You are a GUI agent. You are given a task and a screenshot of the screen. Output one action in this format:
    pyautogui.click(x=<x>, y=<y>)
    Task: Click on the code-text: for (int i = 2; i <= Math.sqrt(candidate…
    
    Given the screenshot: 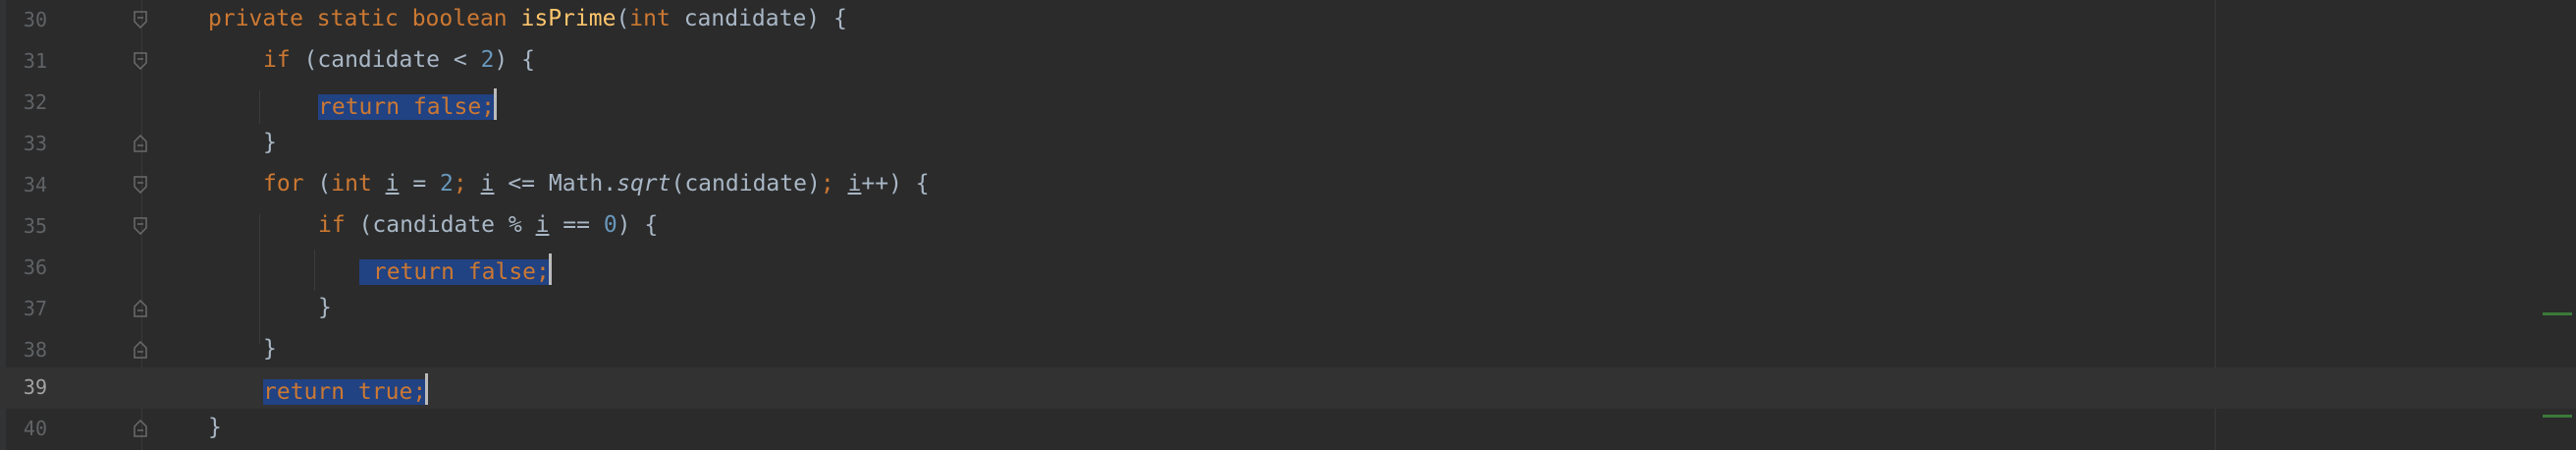 What is the action you would take?
    pyautogui.click(x=596, y=184)
    